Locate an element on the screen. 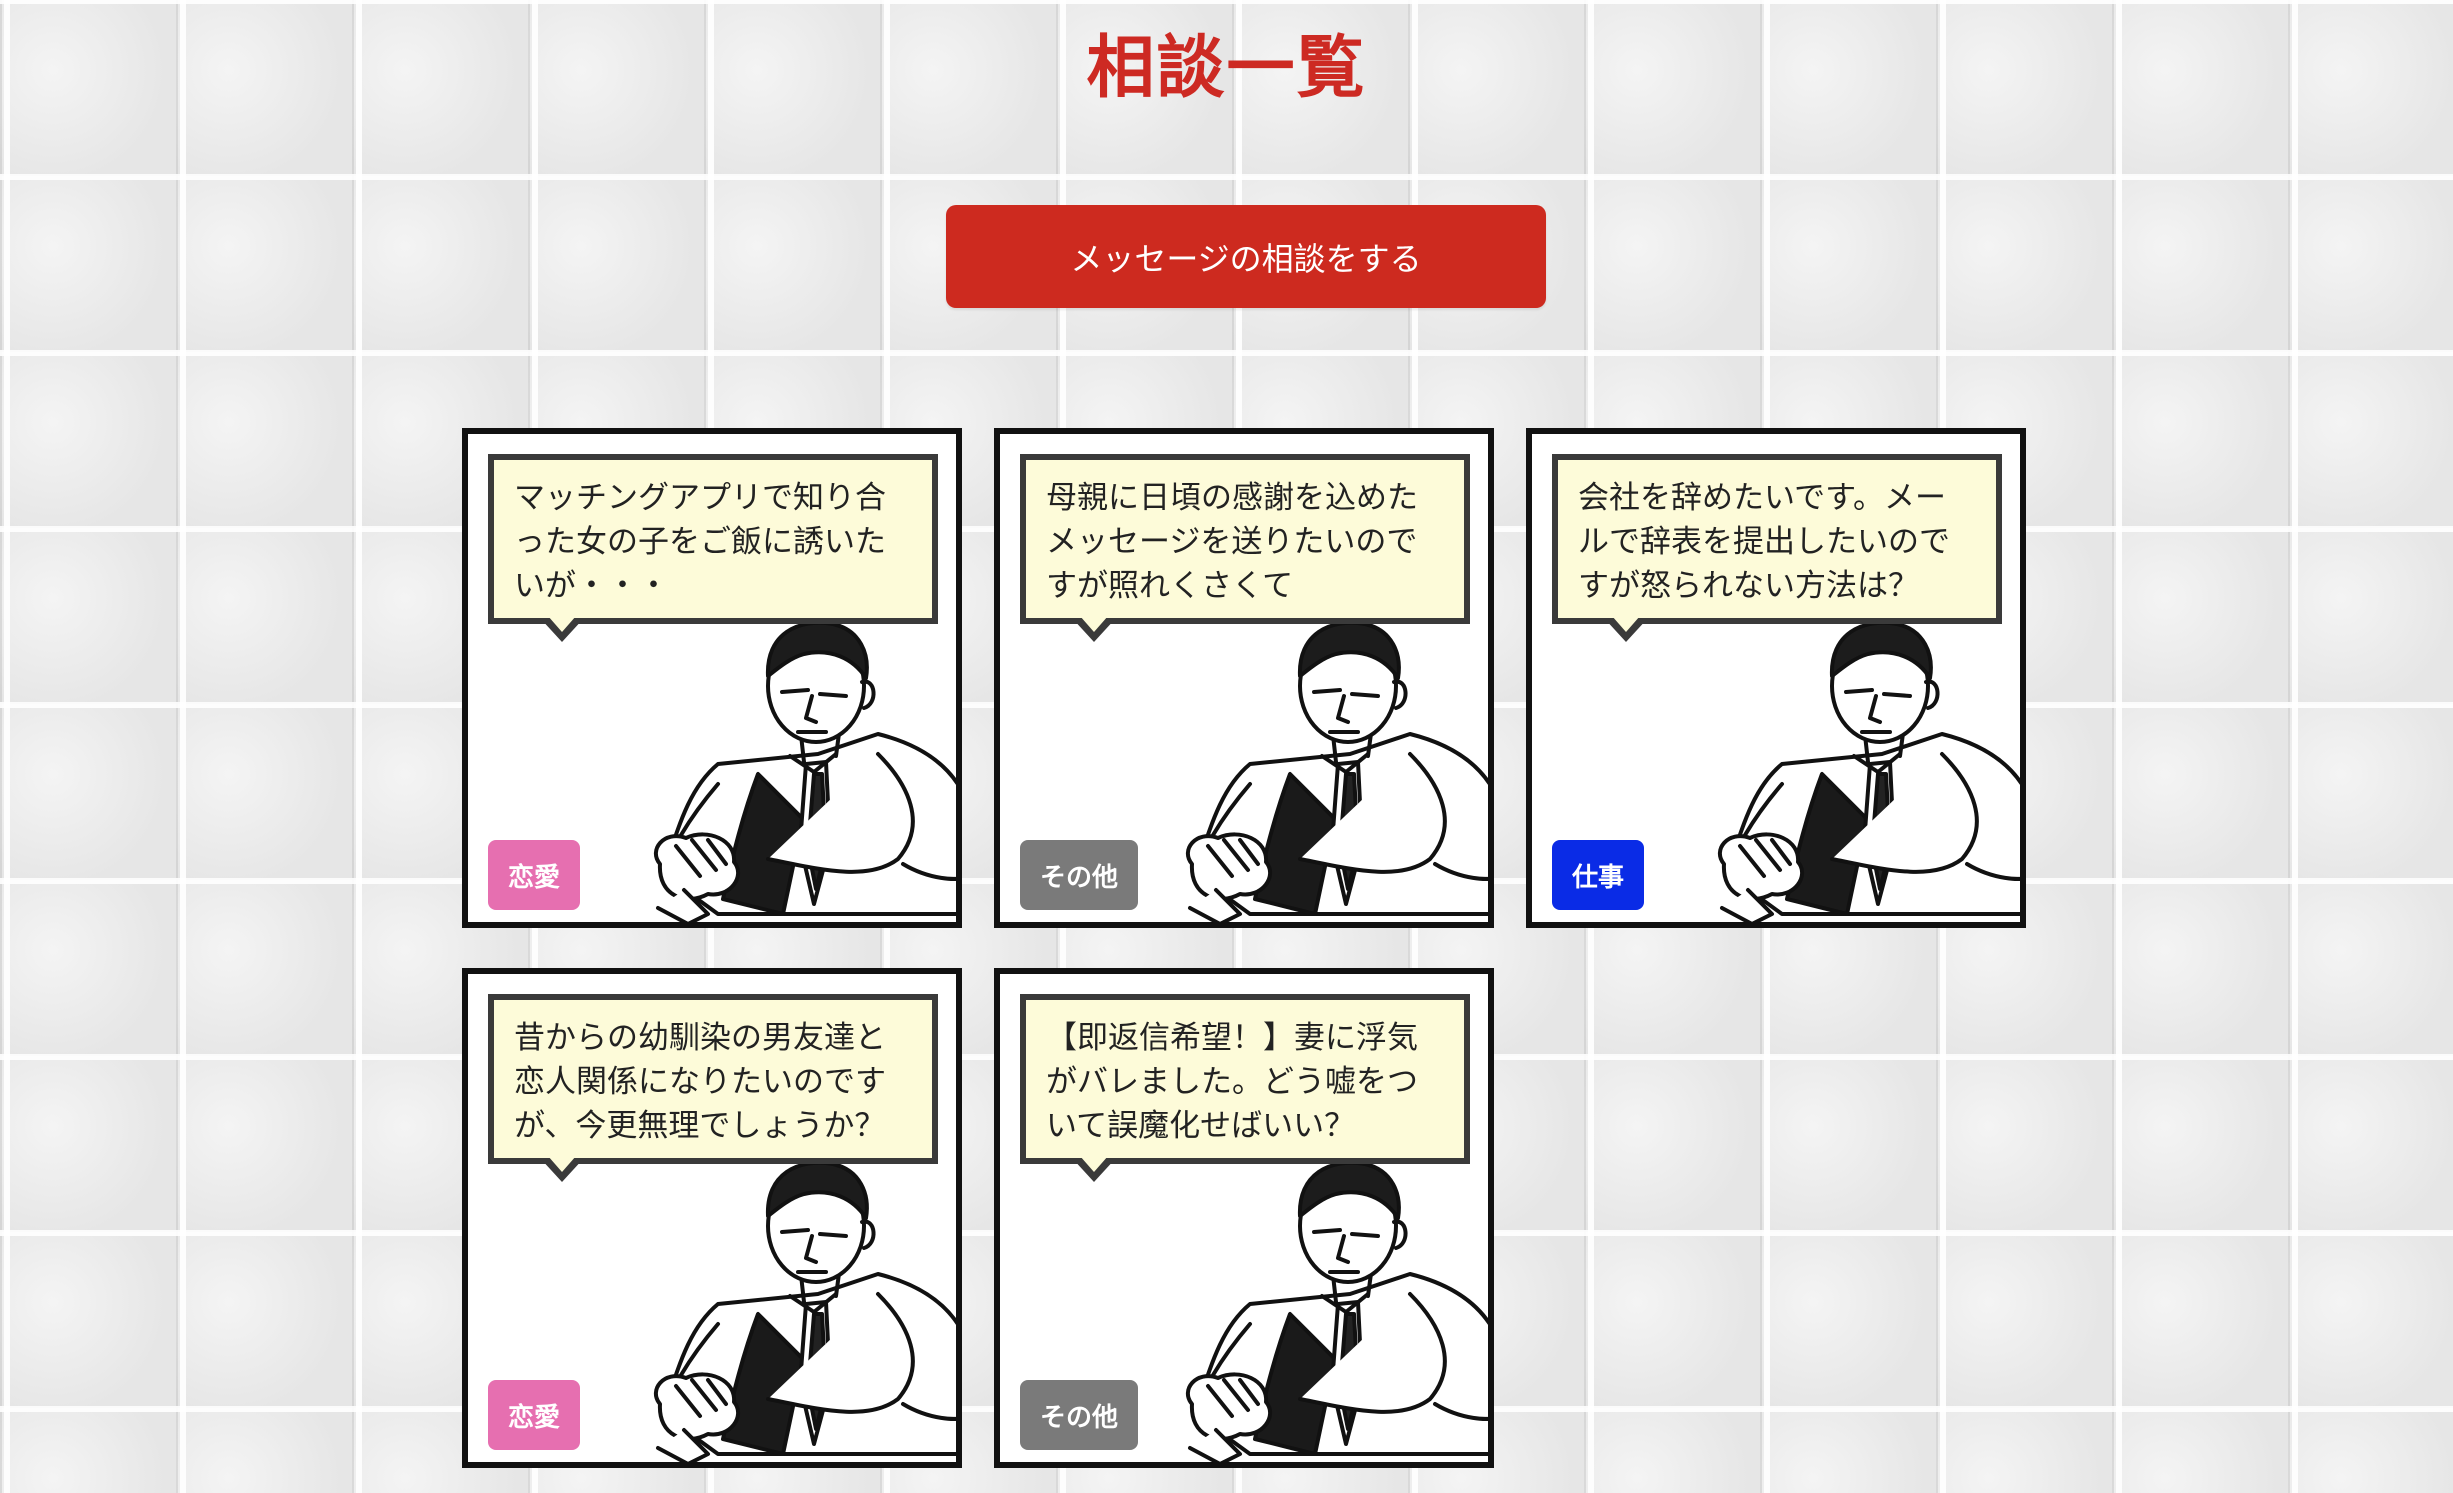  consultation-card: 【即返信希望！】妻に浮気がバレました。どう嘘をついて誤魔化せばいい？ その他 is located at coordinates (1244, 1218).